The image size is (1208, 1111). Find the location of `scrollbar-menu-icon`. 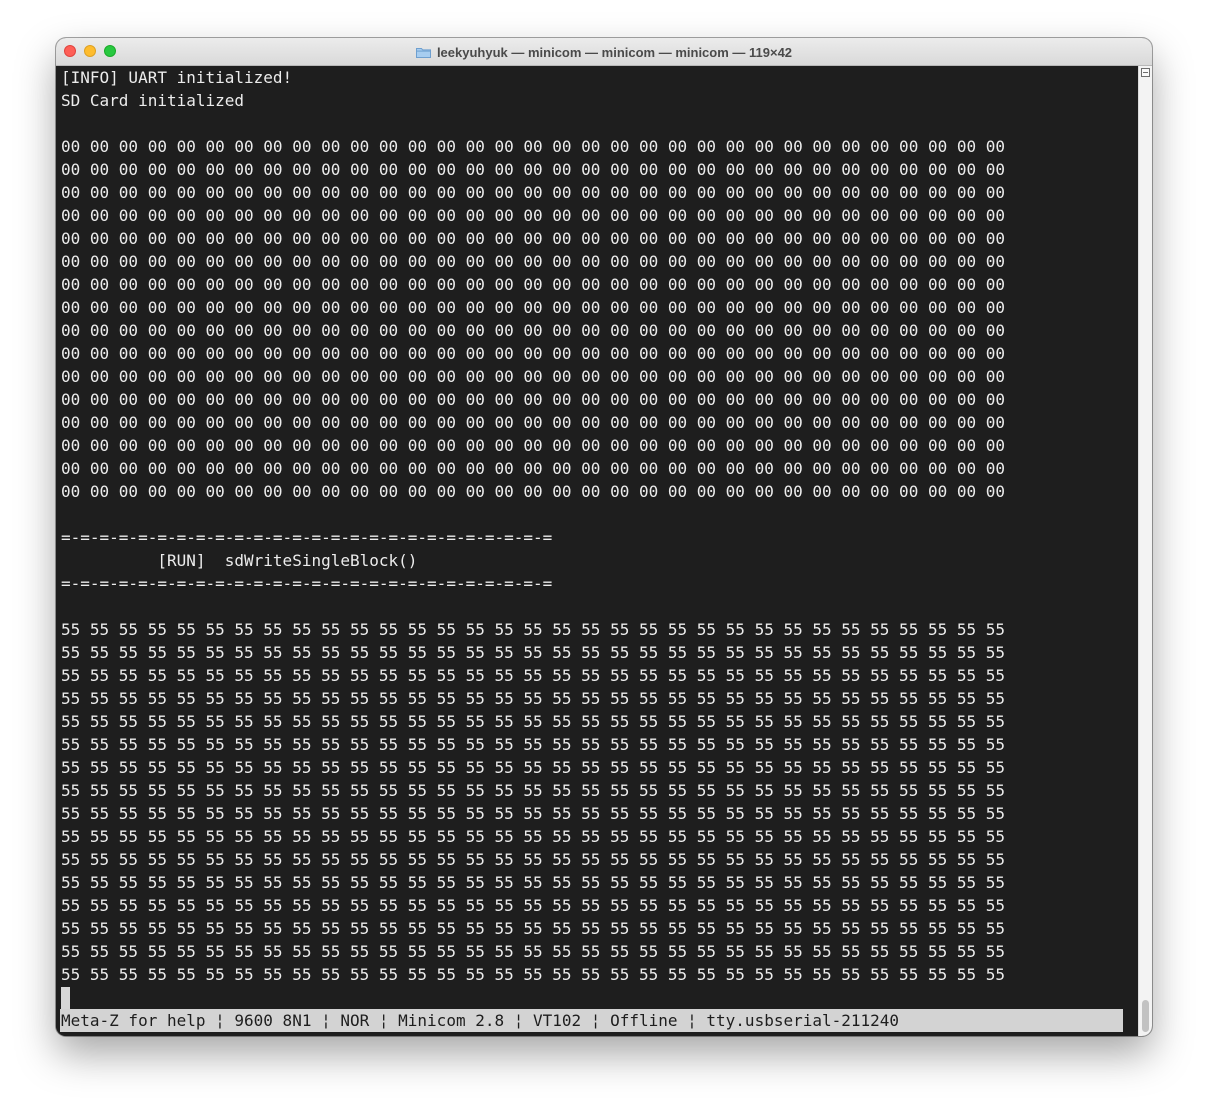

scrollbar-menu-icon is located at coordinates (1145, 72).